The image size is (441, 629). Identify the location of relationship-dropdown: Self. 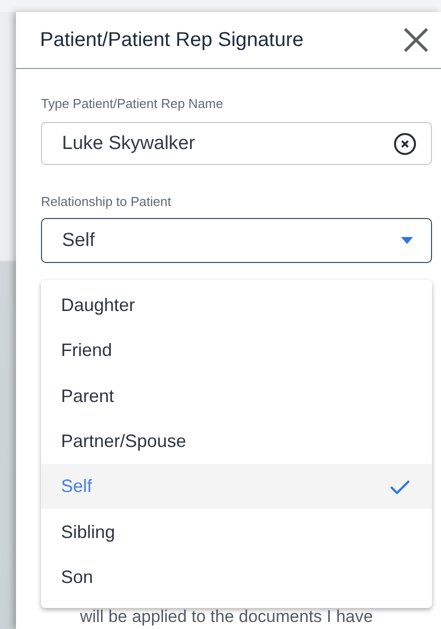
(236, 240).